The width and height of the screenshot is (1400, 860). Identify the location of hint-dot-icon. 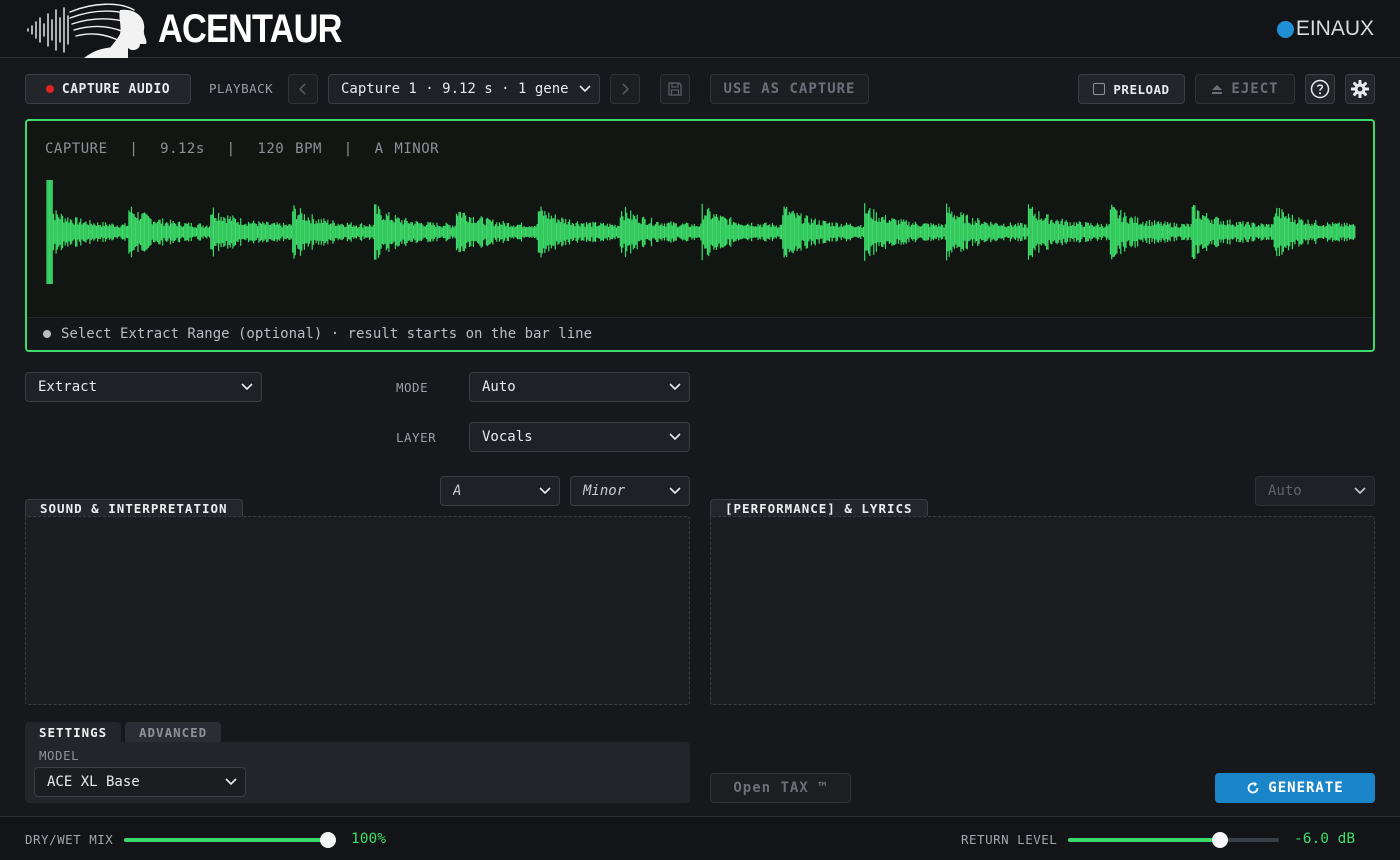
(47, 334).